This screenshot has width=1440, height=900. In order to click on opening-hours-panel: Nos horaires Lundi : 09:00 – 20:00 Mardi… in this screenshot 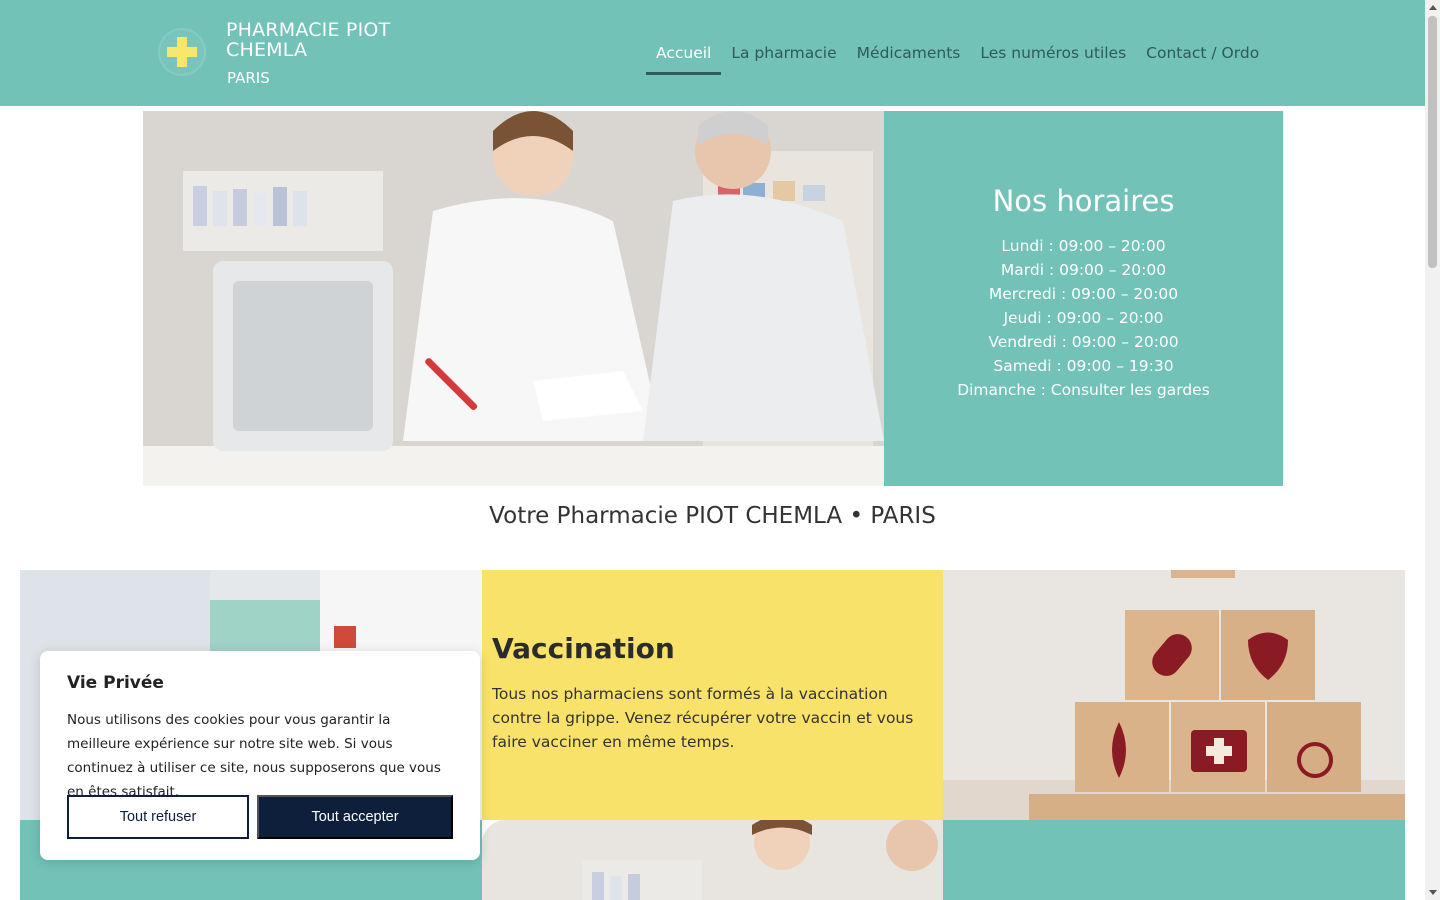, I will do `click(1083, 298)`.